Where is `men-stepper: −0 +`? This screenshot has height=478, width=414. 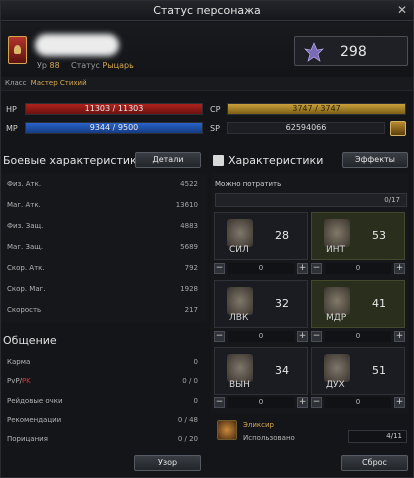 men-stepper: −0 + is located at coordinates (358, 402).